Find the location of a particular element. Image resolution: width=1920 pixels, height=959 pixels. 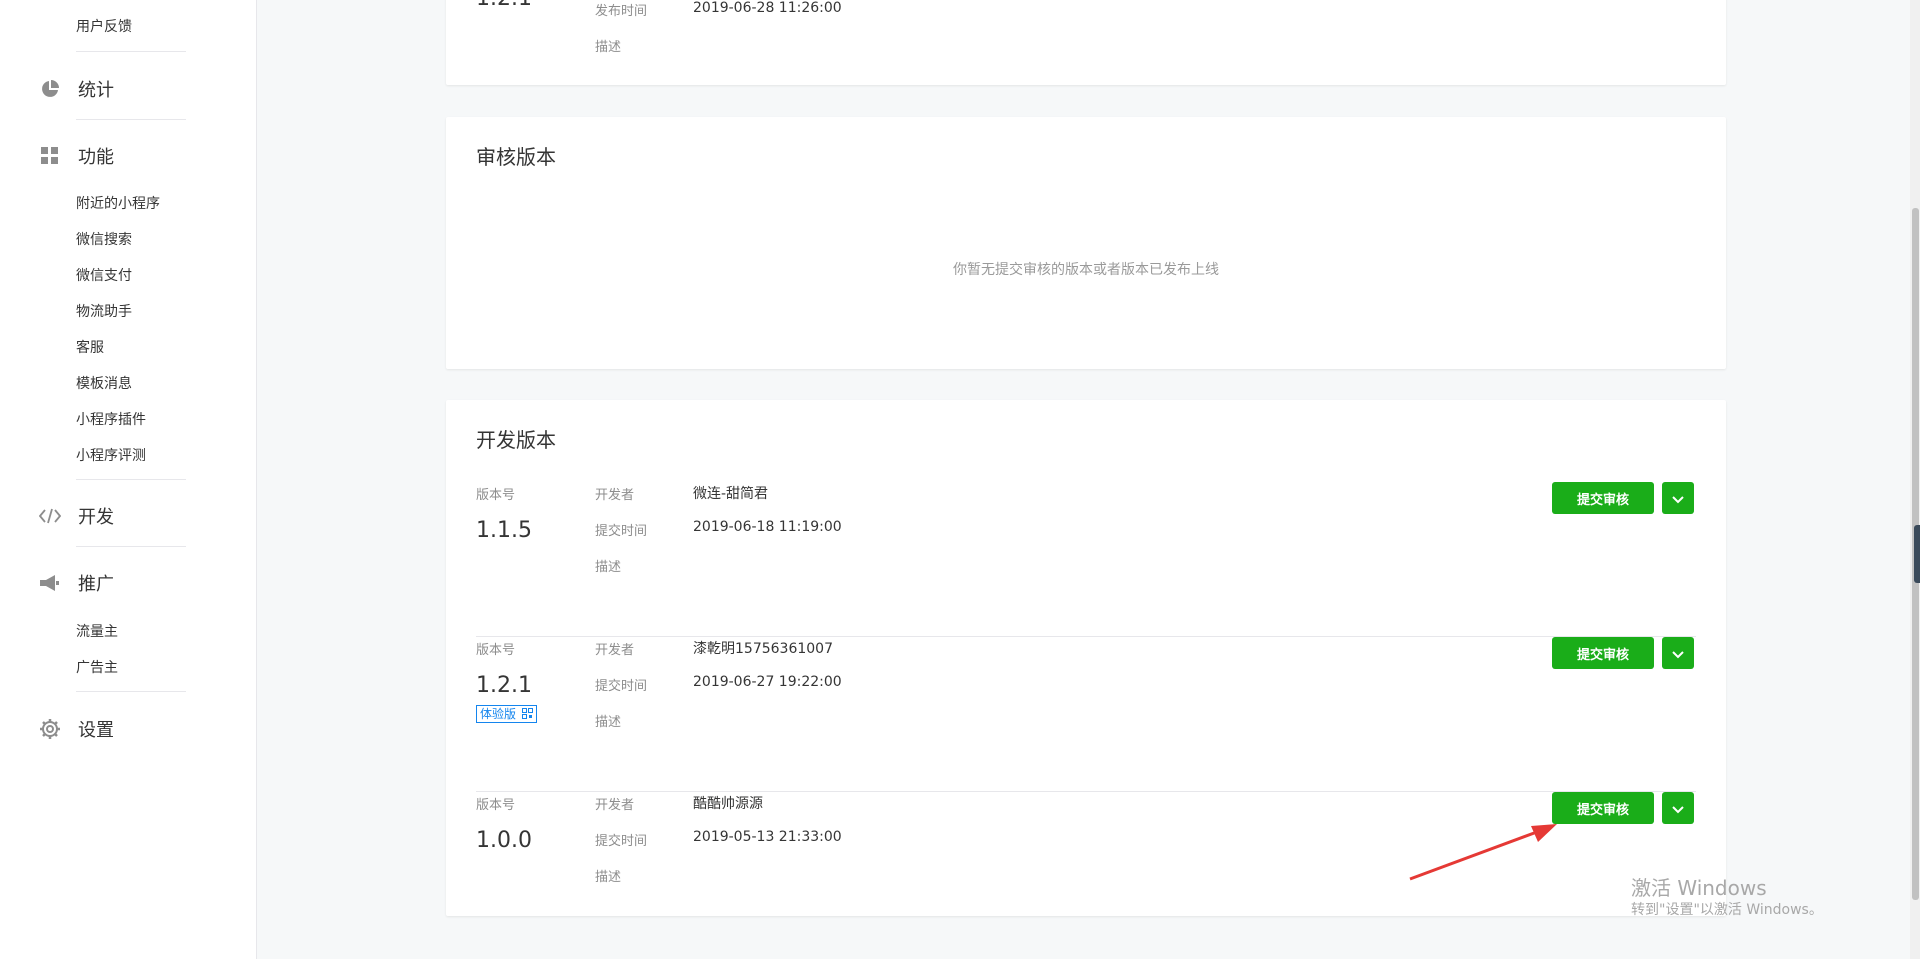

annotation-arrow is located at coordinates (1483, 852).